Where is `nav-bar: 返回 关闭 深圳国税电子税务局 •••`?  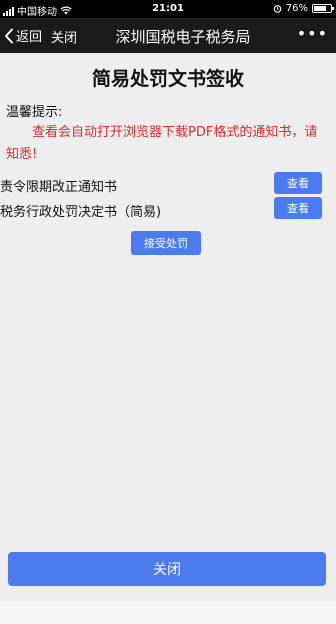
nav-bar: 返回 关闭 深圳国税电子税务局 ••• is located at coordinates (168, 35).